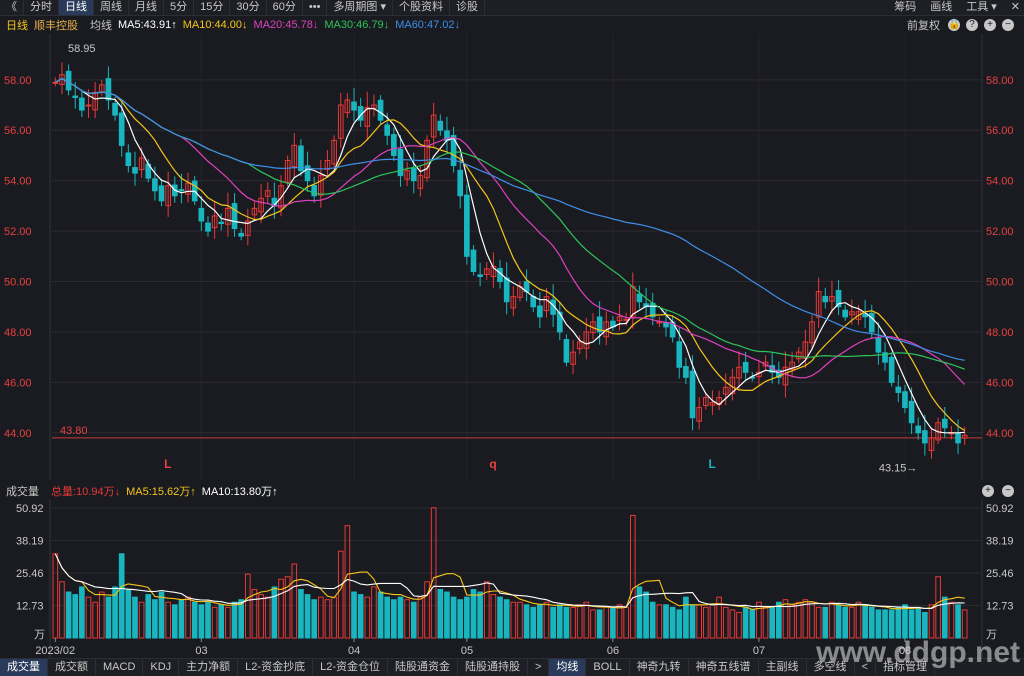 This screenshot has width=1024, height=676. What do you see at coordinates (285, 7) in the screenshot?
I see `period-tab: 60分` at bounding box center [285, 7].